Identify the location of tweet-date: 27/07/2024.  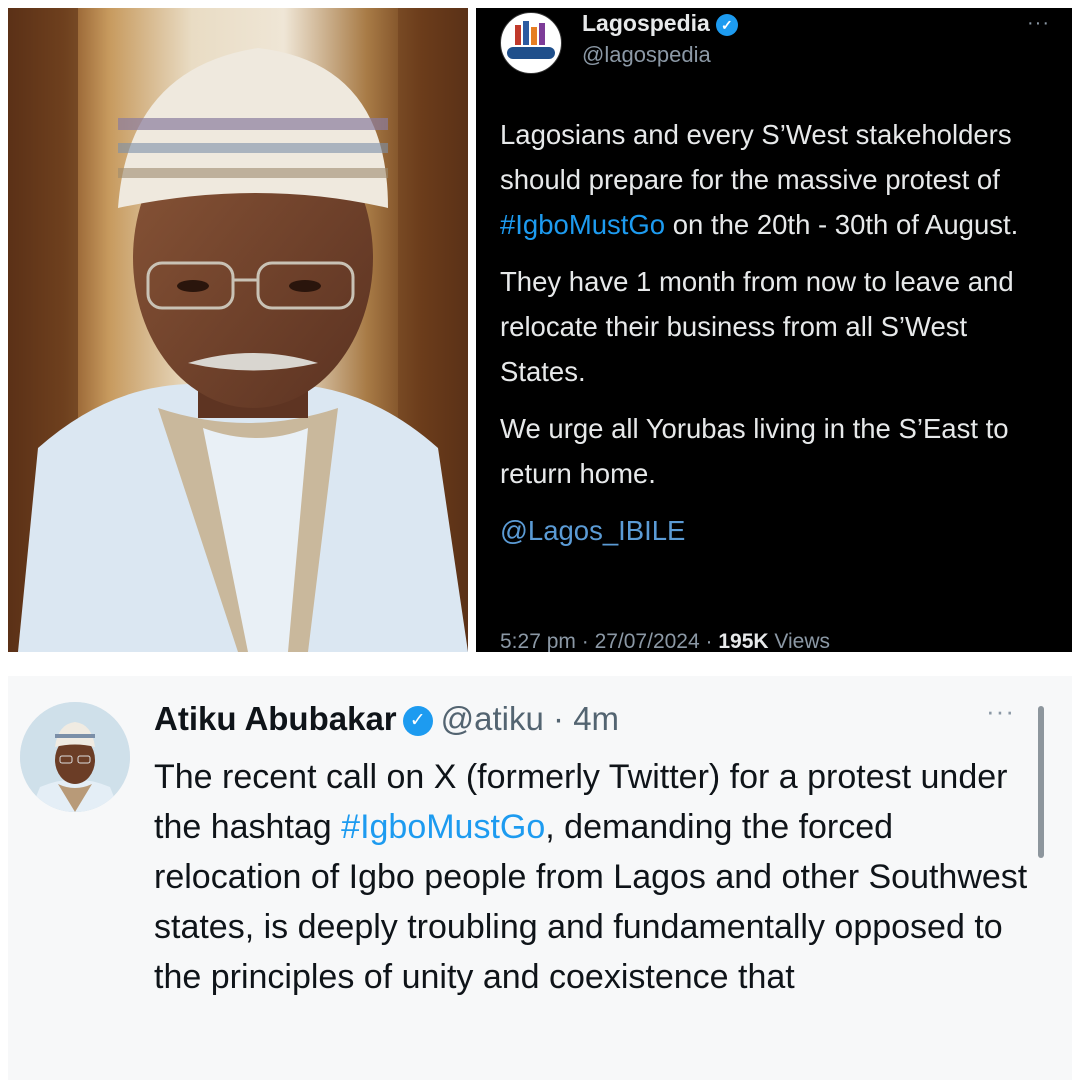
(647, 641).